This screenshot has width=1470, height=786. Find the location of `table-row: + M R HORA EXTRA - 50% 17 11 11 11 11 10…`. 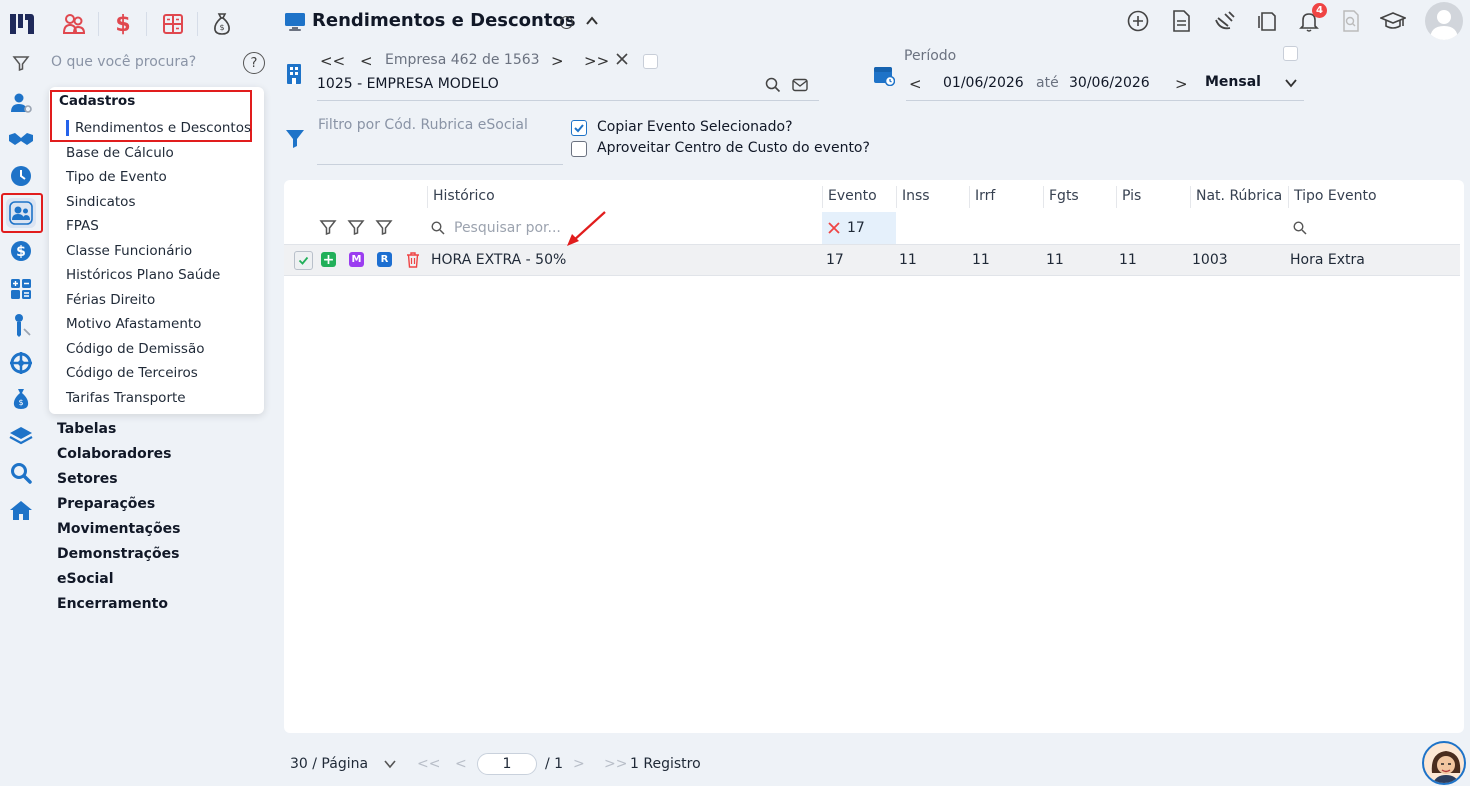

table-row: + M R HORA EXTRA - 50% 17 11 11 11 11 10… is located at coordinates (872, 260).